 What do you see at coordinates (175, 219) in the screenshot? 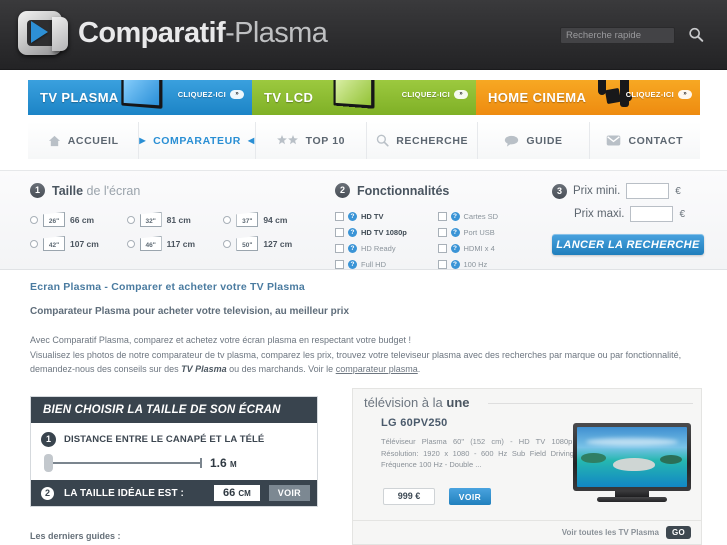
I see `size-option-32: 32ʺ 81 cm` at bounding box center [175, 219].